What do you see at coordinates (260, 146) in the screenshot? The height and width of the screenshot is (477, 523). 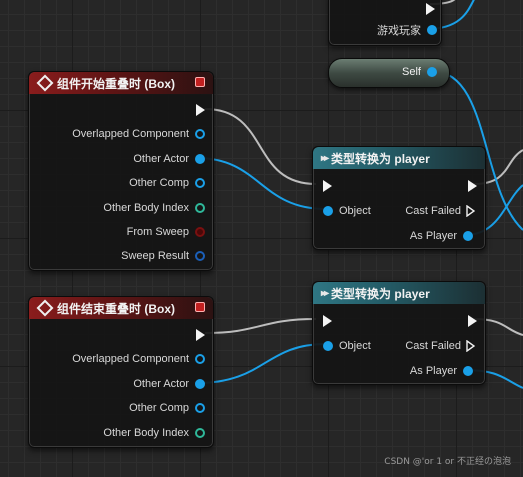 I see `exec-wire-begin-to-cast1` at bounding box center [260, 146].